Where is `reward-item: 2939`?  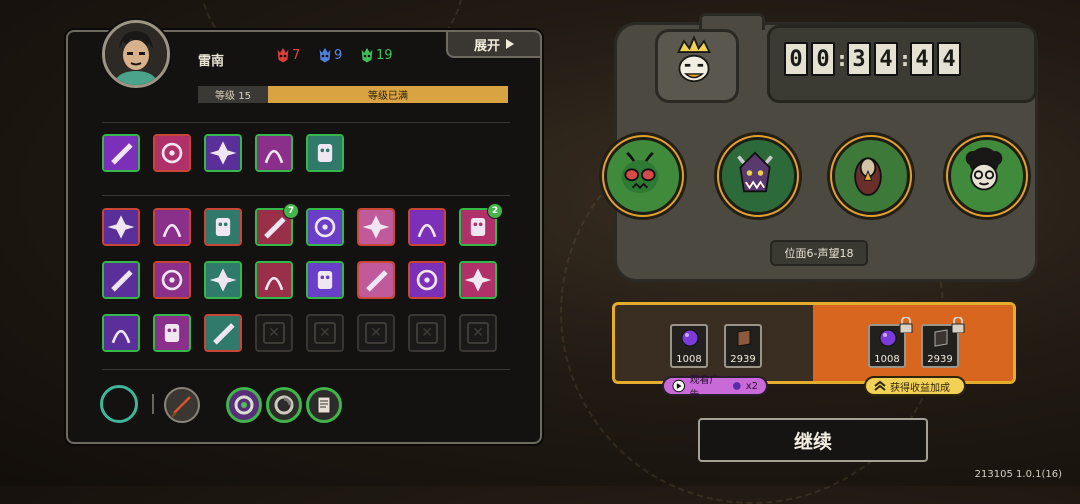 reward-item: 2939 is located at coordinates (743, 346).